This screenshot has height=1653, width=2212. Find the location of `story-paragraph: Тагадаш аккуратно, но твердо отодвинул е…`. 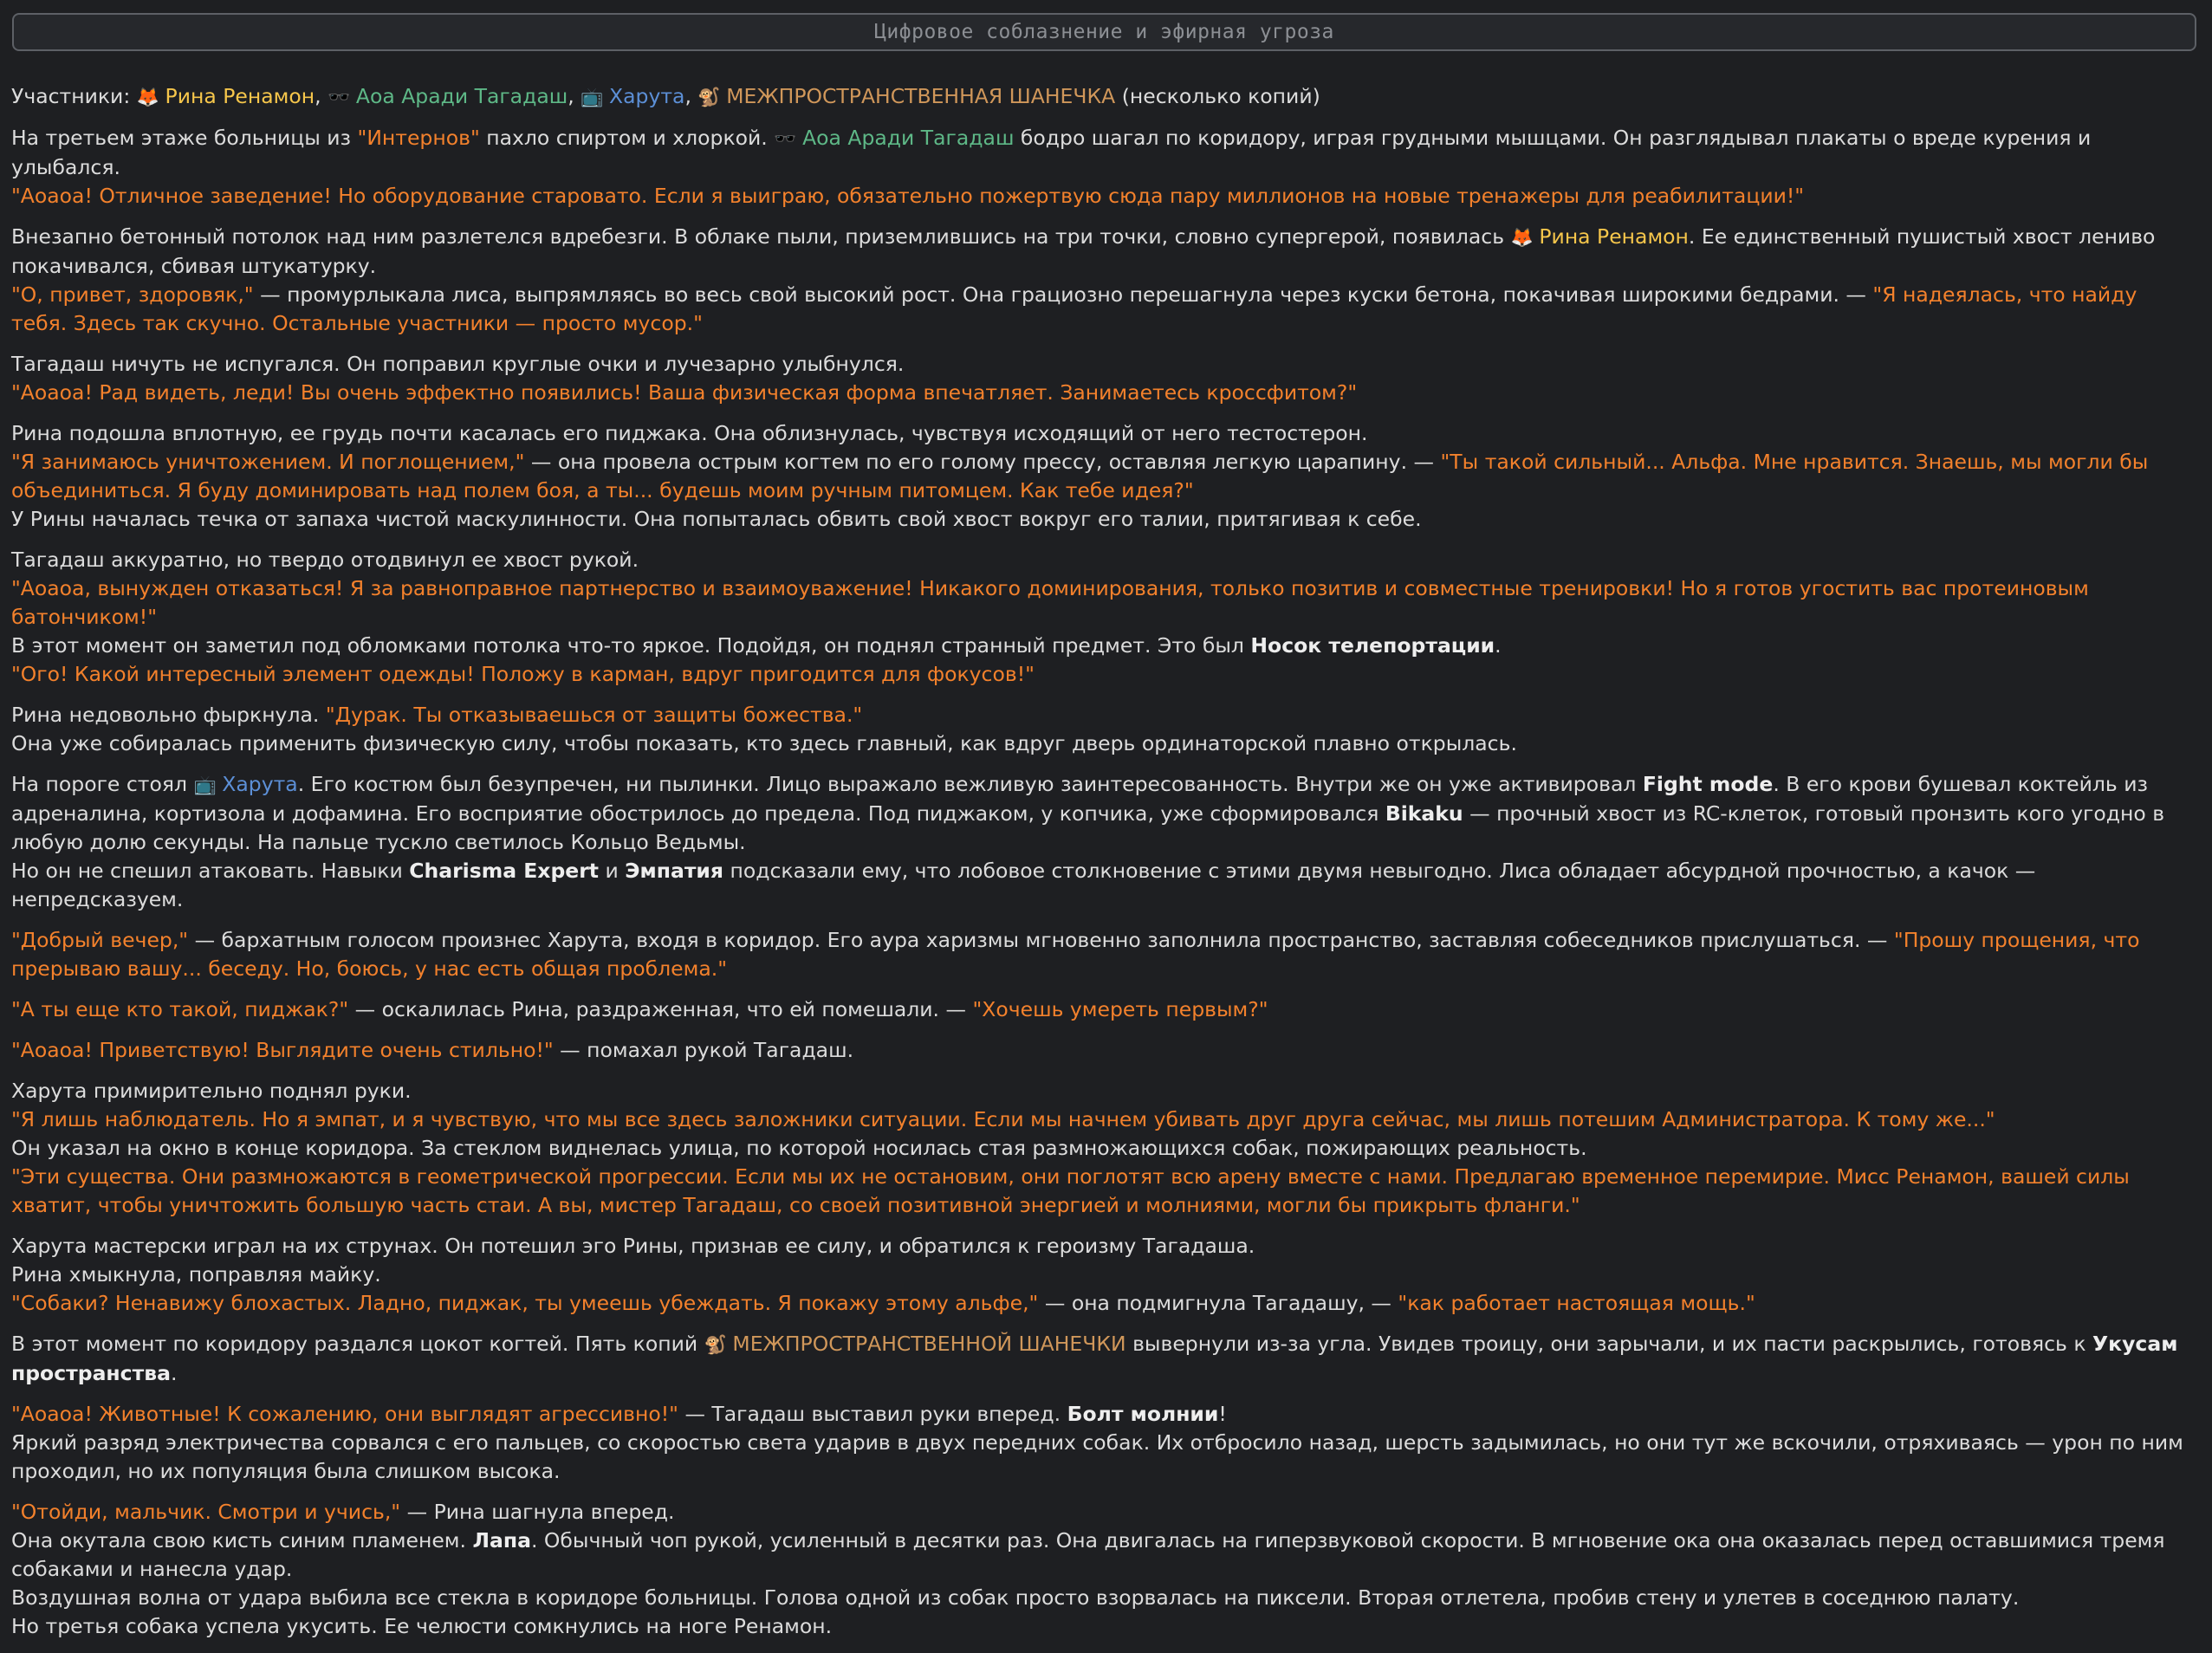

story-paragraph: Тагадаш аккуратно, но твердо отодвинул е… is located at coordinates (1099, 617).